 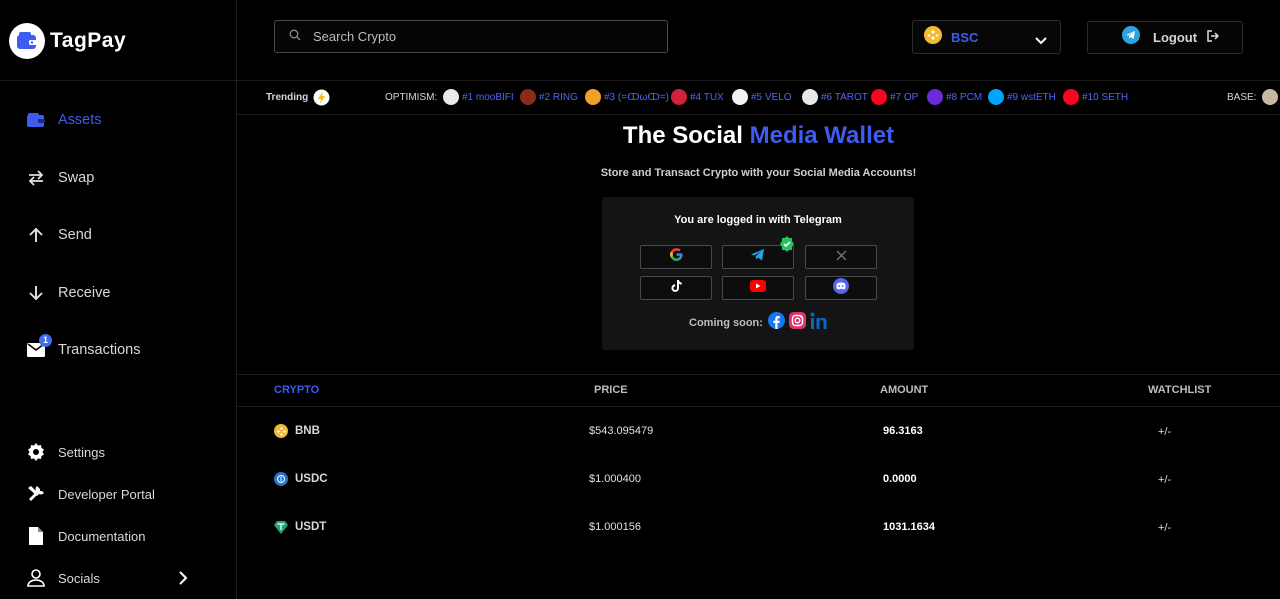 I want to click on divider, so click(x=118, y=80).